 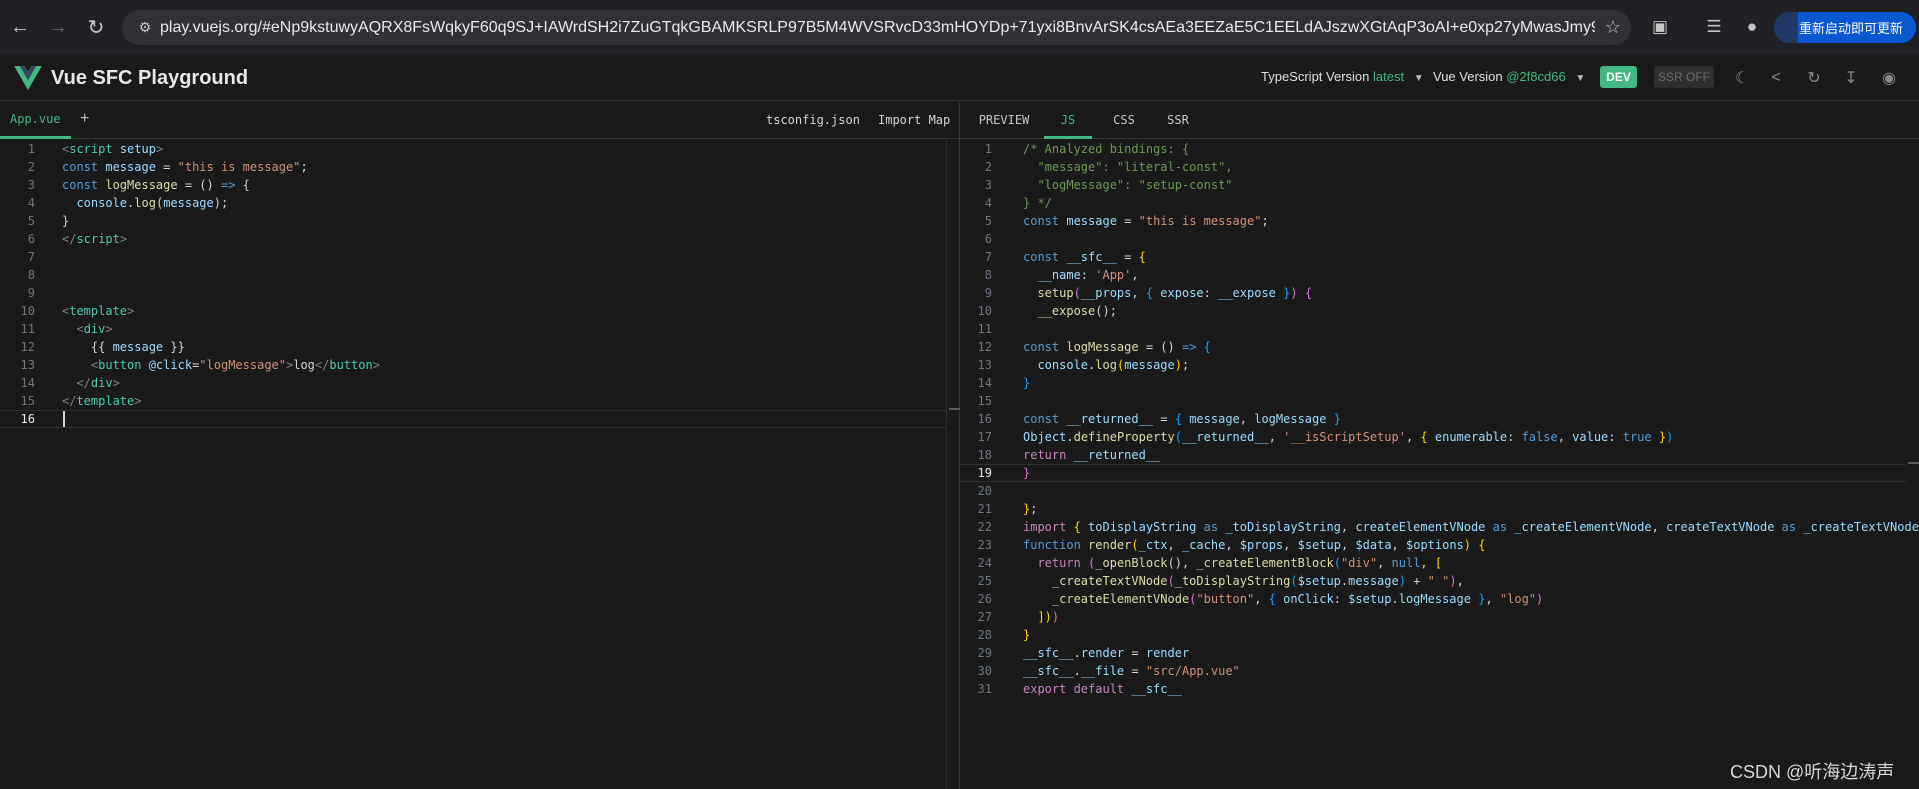 What do you see at coordinates (1433, 257) in the screenshot?
I see `output-line: 7 const __sfc__ = {` at bounding box center [1433, 257].